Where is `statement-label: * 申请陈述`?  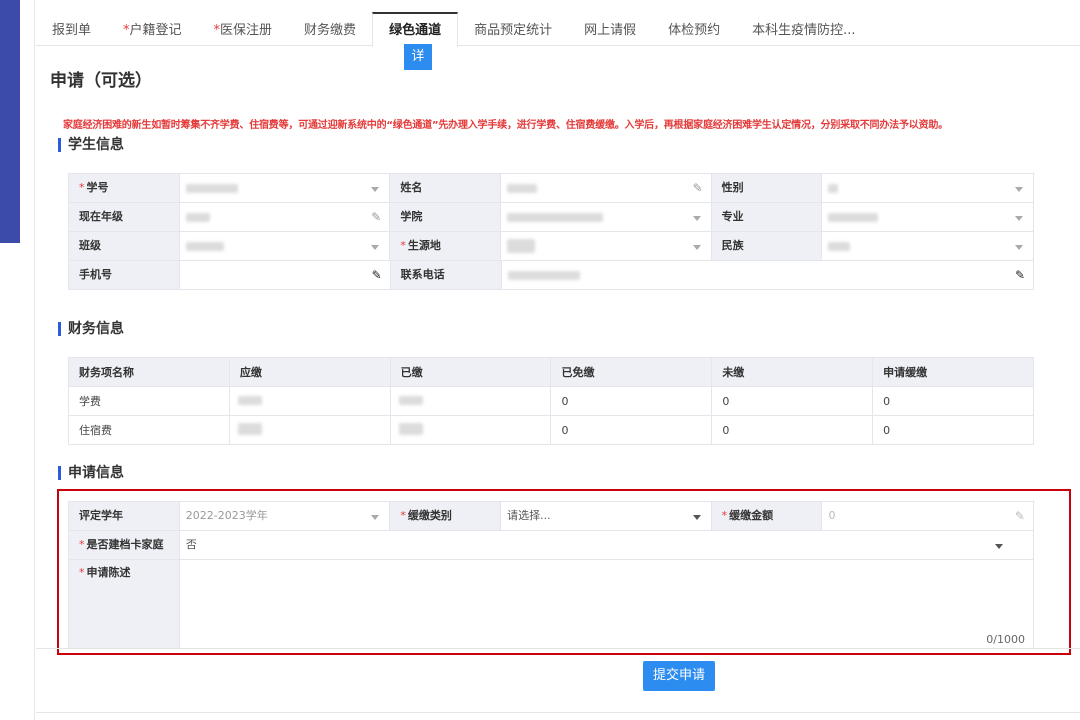 statement-label: * 申请陈述 is located at coordinates (124, 604).